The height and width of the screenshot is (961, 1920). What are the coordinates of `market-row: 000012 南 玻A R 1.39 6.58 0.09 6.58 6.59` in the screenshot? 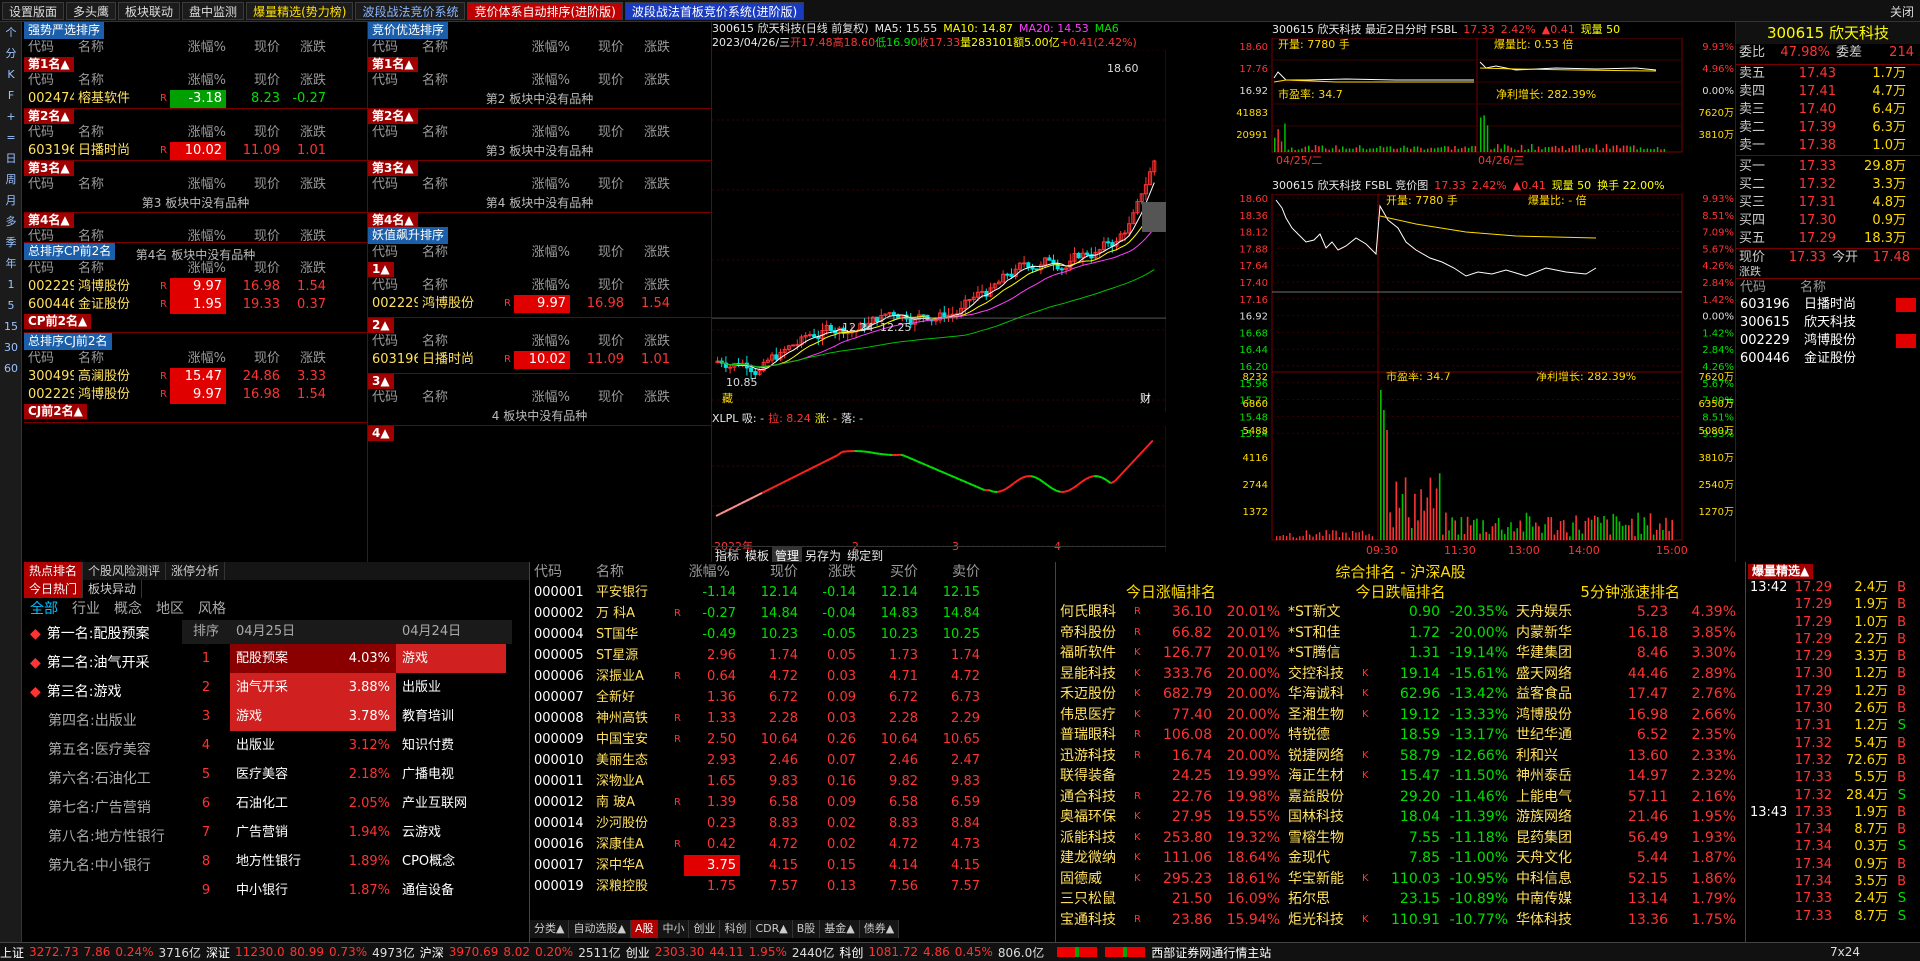 It's located at (792, 802).